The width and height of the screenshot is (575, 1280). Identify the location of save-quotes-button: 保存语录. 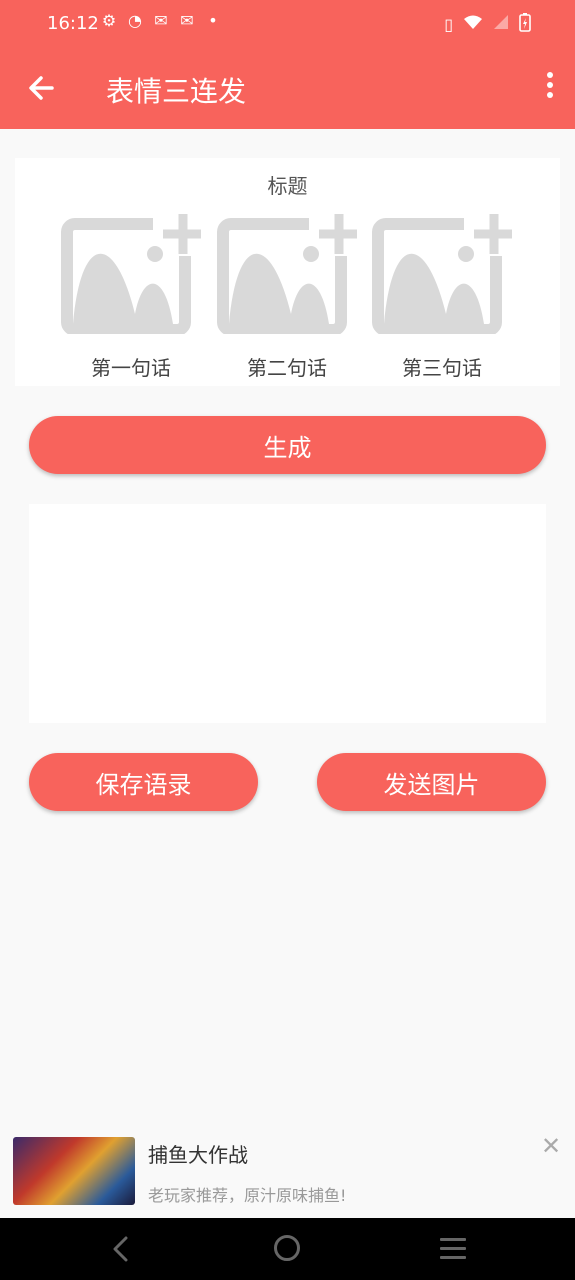
(143, 782).